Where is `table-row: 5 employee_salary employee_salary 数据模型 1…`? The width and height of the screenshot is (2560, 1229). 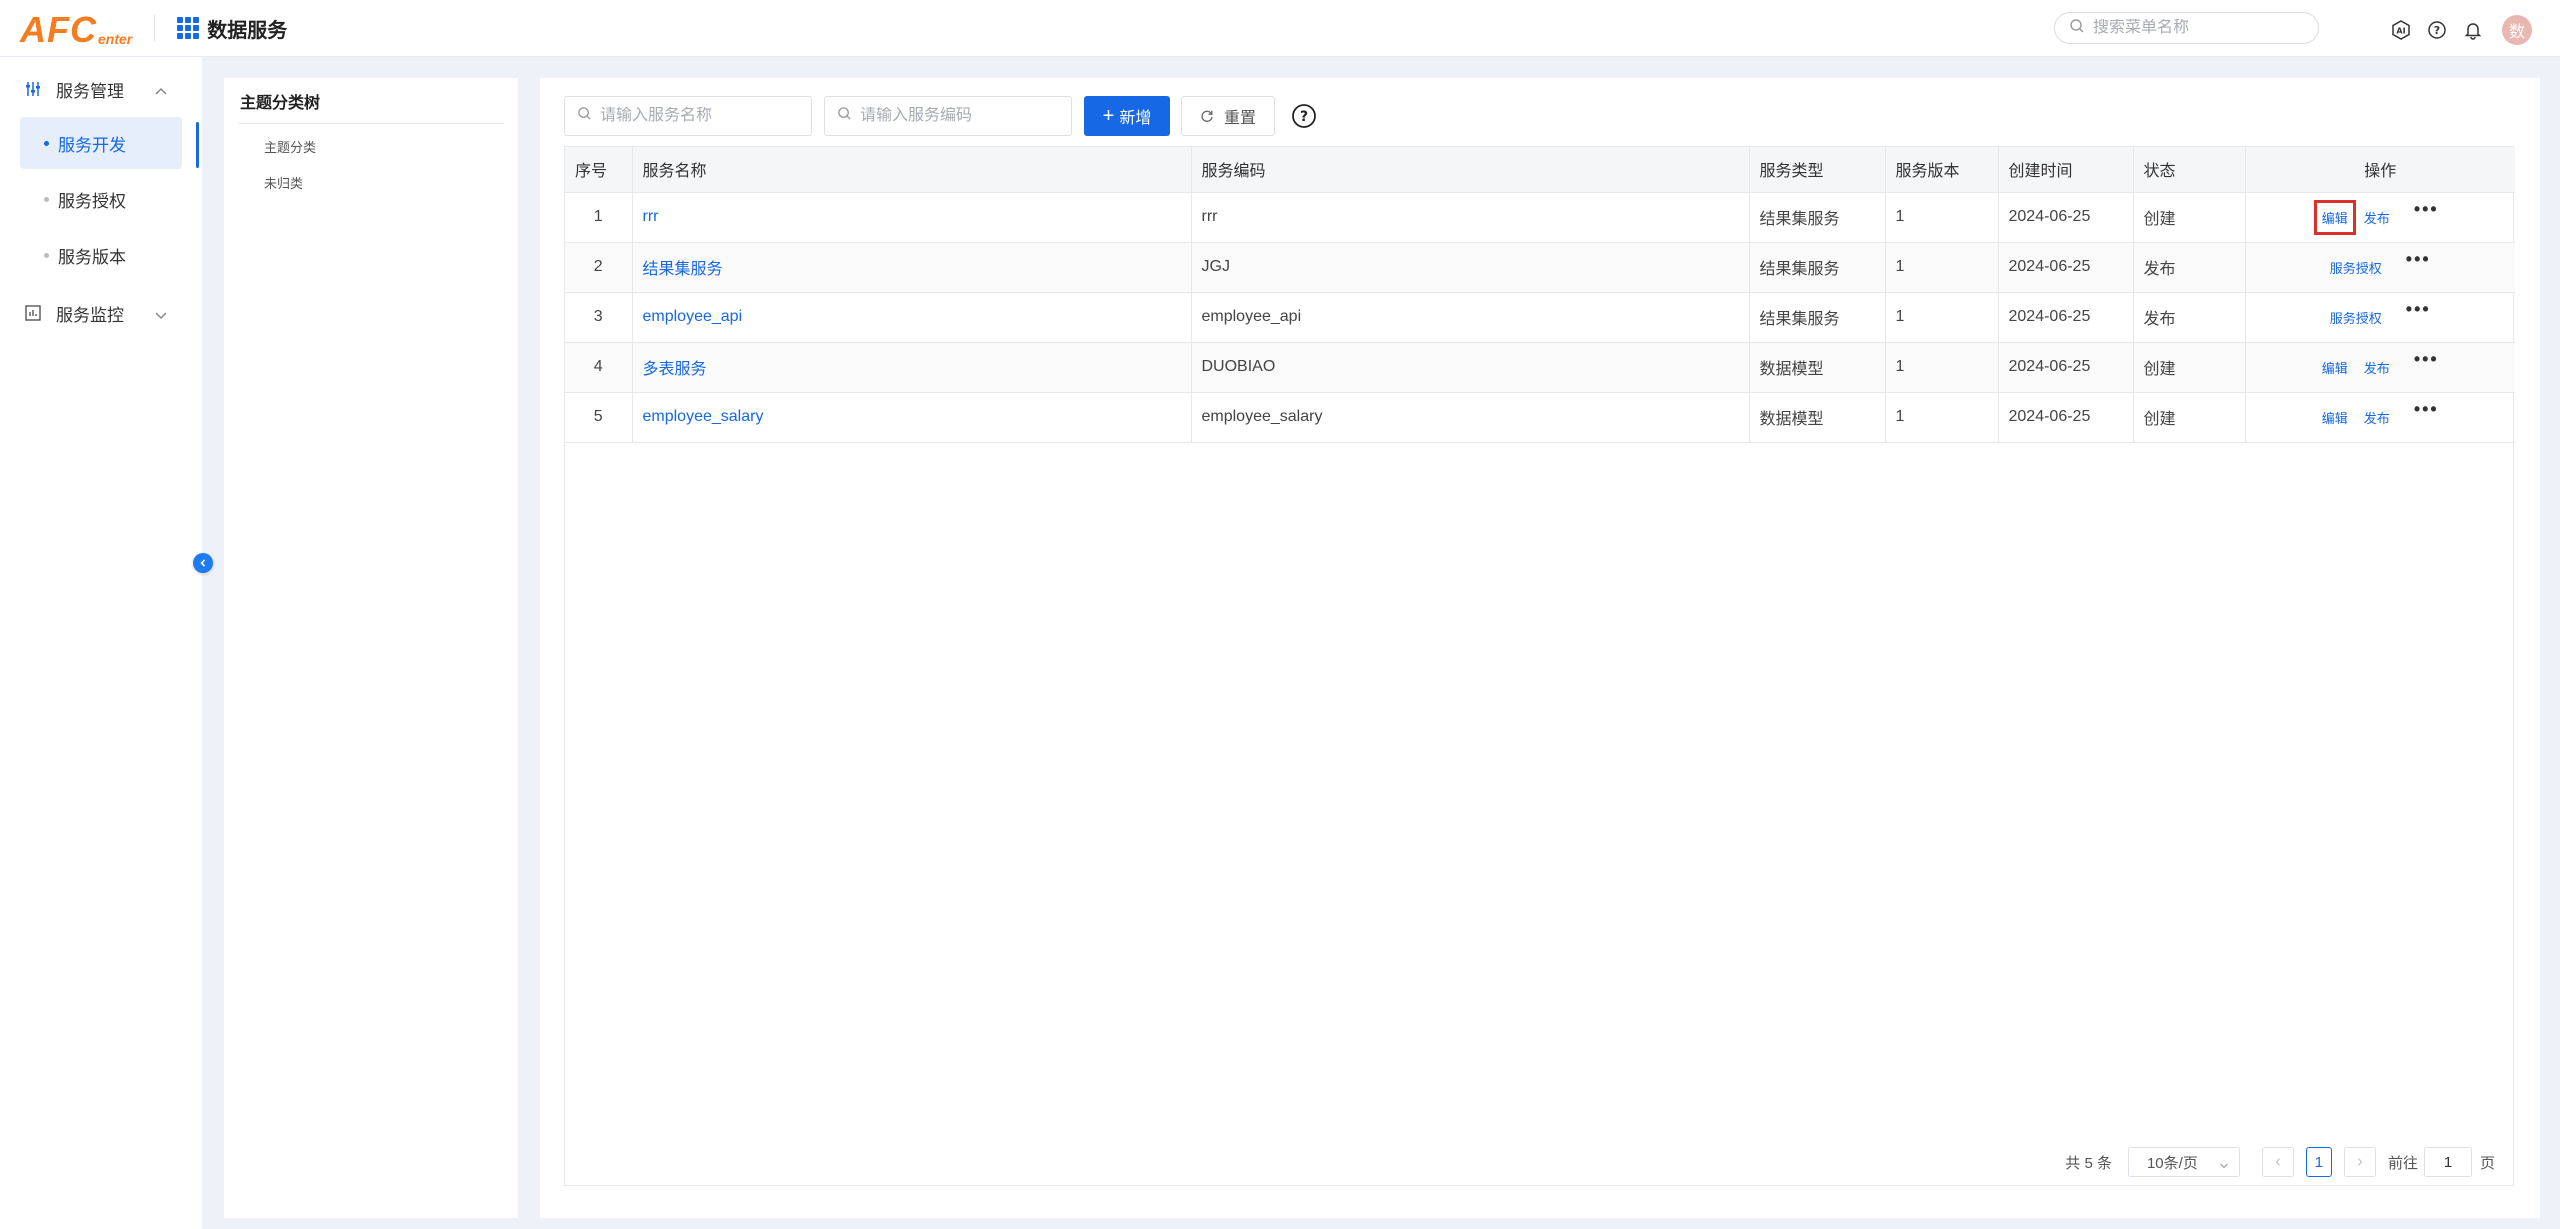 table-row: 5 employee_salary employee_salary 数据模型 1… is located at coordinates (1540, 417).